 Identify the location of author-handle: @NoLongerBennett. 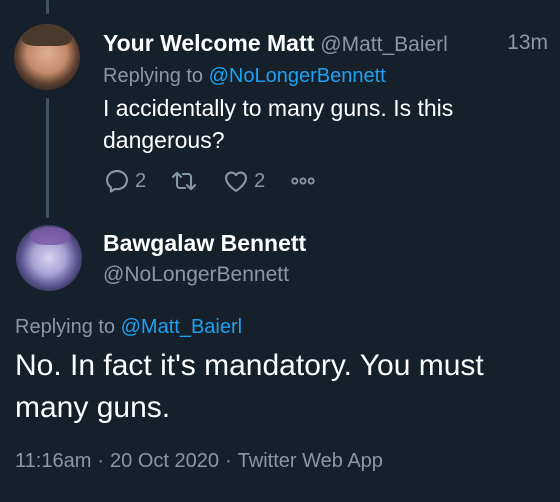
(196, 275).